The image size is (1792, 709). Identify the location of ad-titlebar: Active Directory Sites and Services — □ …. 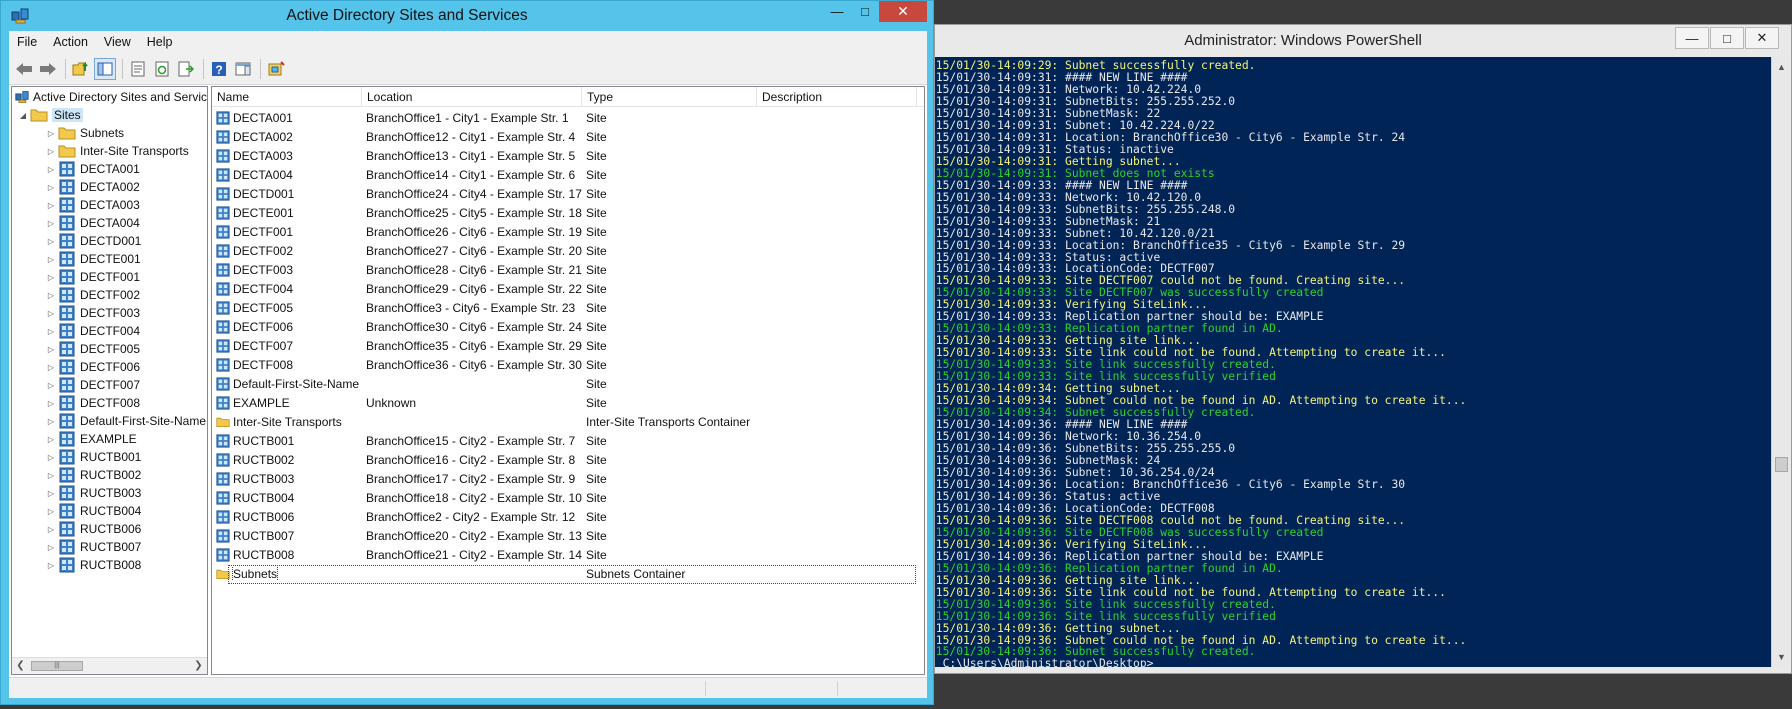
(467, 16).